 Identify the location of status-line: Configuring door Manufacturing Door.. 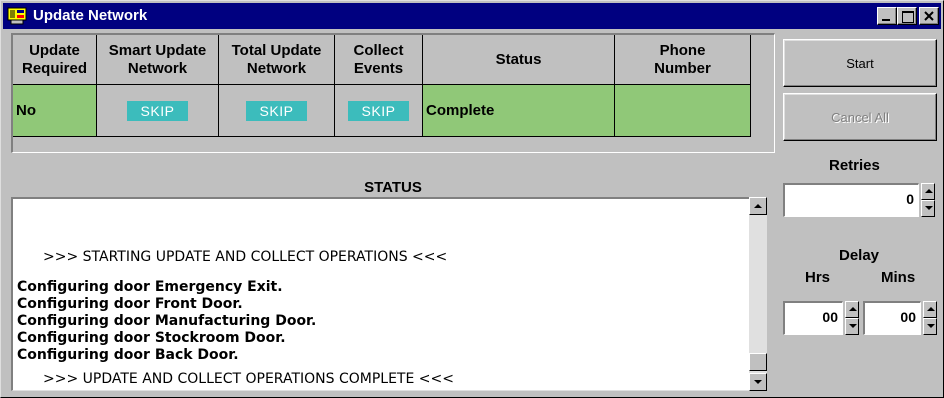
(167, 321).